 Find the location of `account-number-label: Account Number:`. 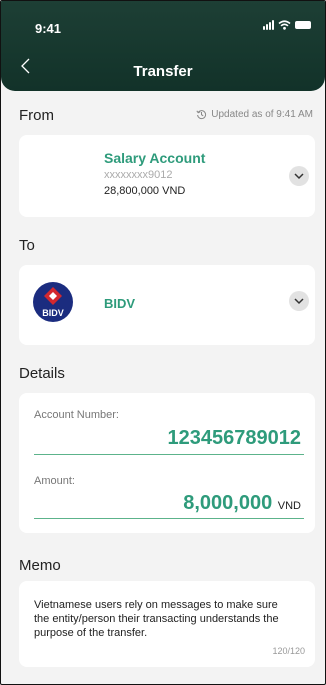

account-number-label: Account Number: is located at coordinates (76, 415).